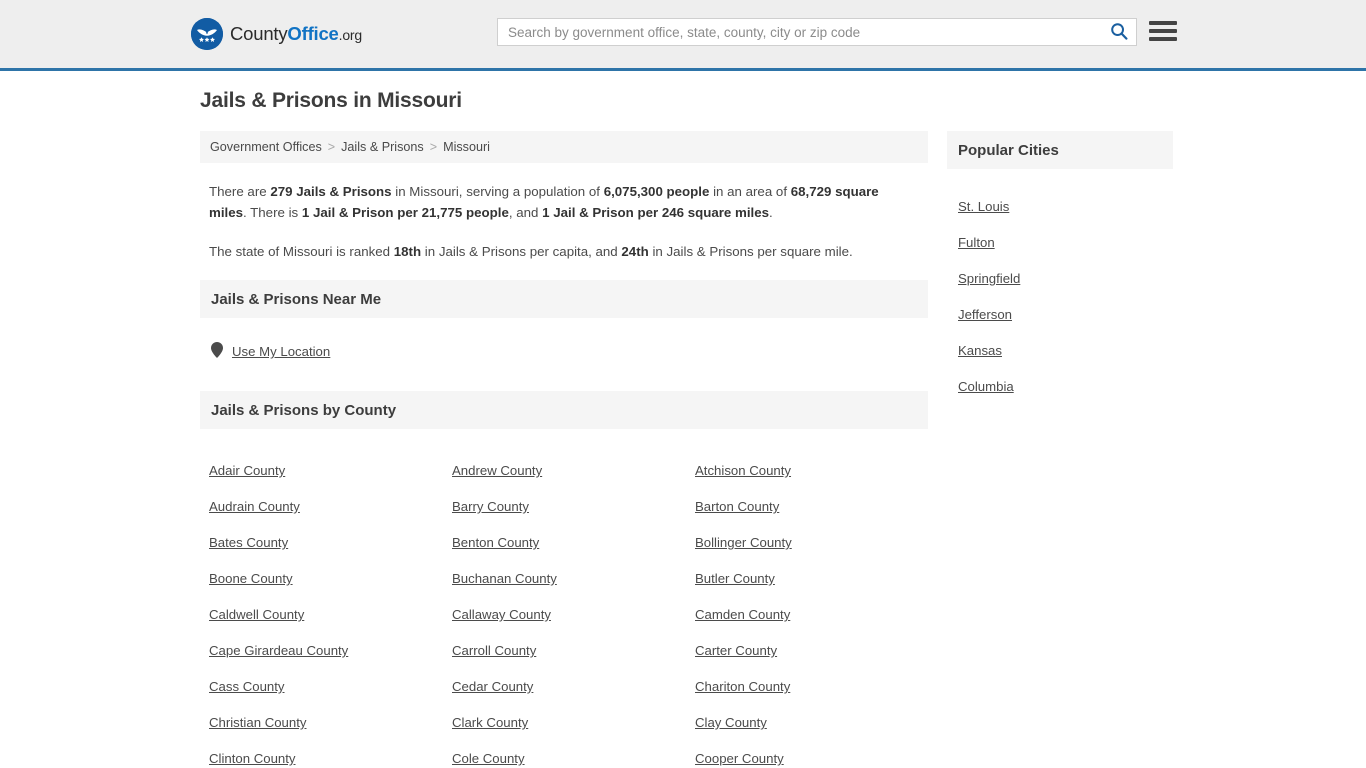 This screenshot has height=768, width=1366. Describe the element at coordinates (564, 299) in the screenshot. I see `near-me-heading: Jails & Prisons Near Me` at that location.